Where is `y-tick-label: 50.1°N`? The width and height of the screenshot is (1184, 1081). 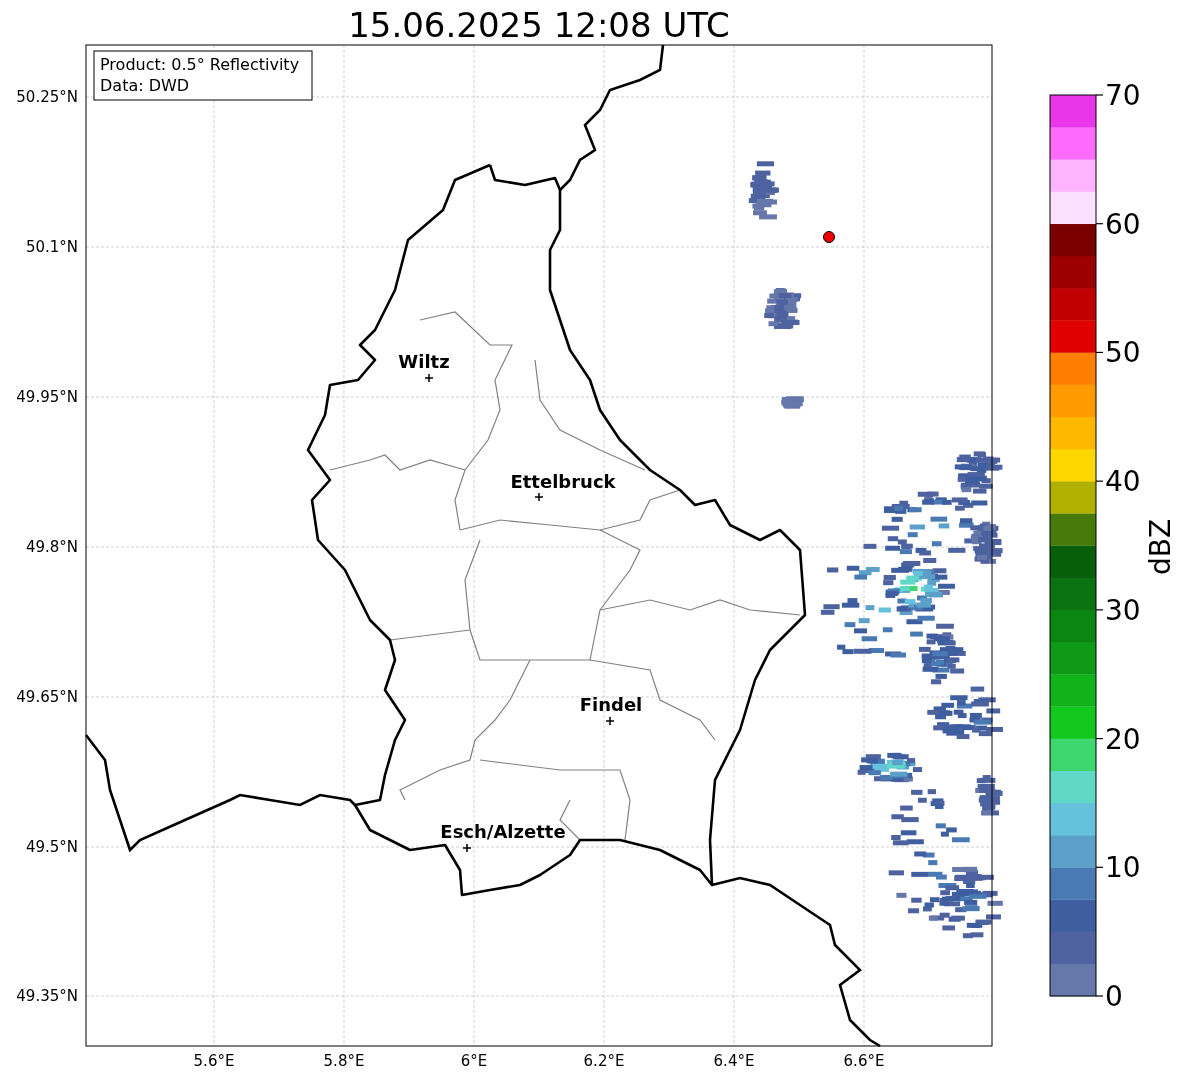 y-tick-label: 50.1°N is located at coordinates (51, 247).